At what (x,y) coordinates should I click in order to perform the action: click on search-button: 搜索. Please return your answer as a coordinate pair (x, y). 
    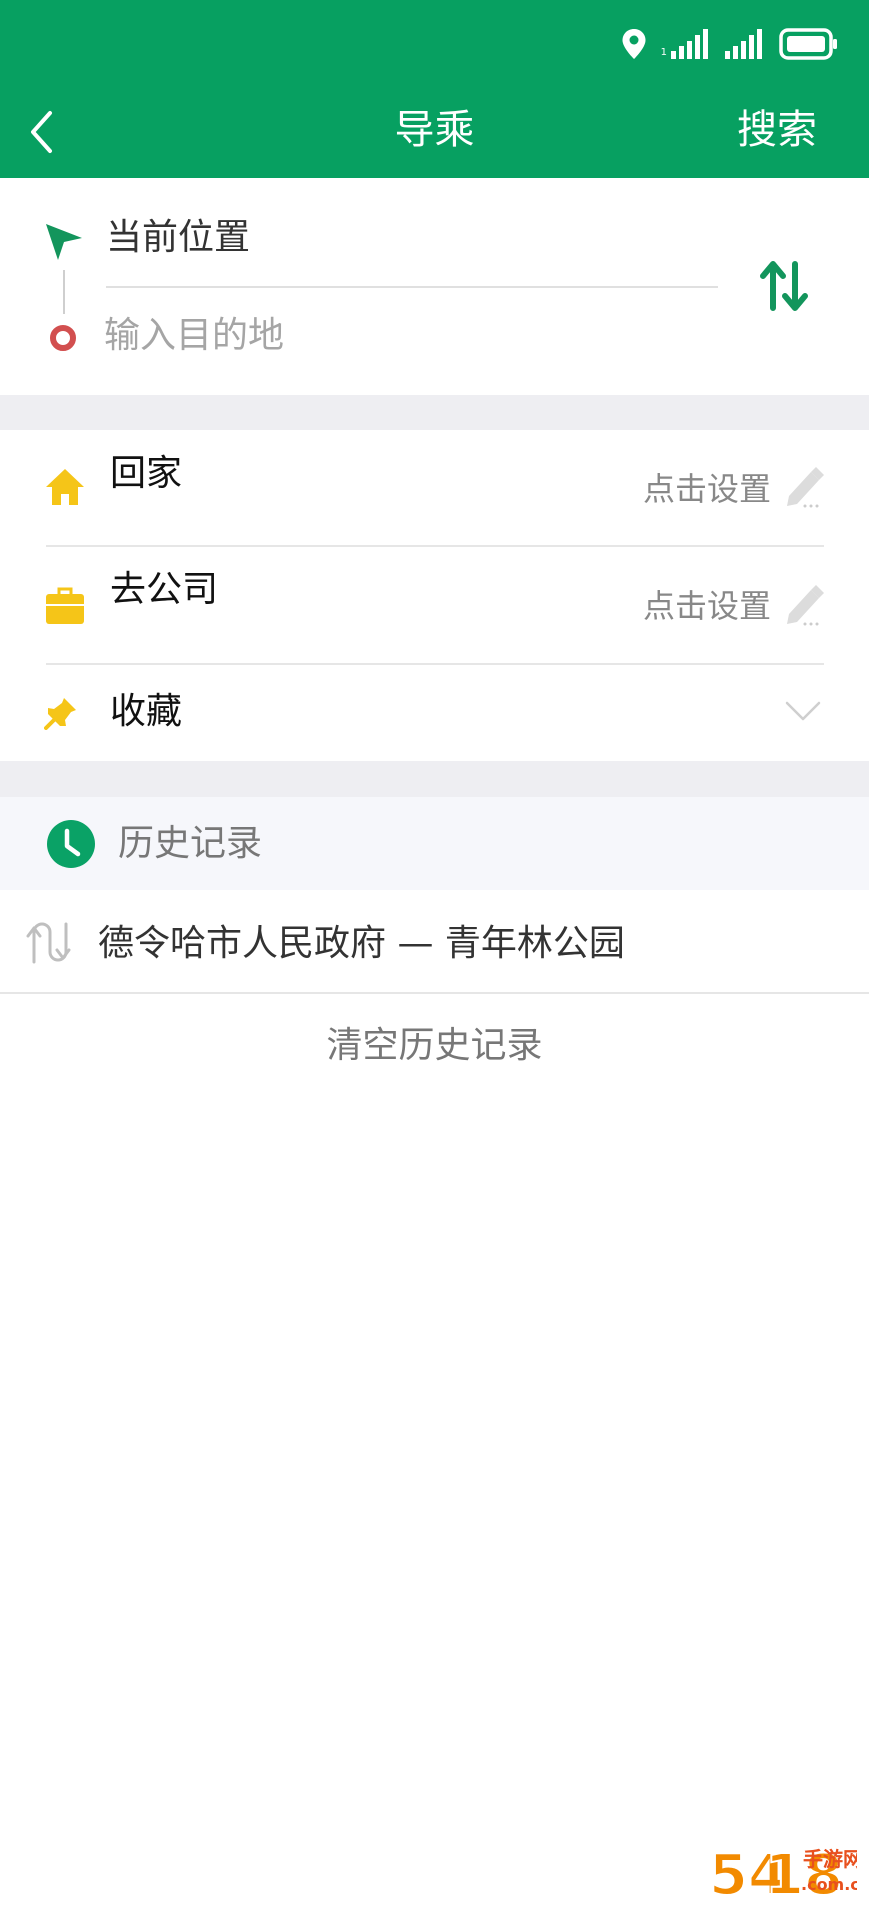
    Looking at the image, I should click on (777, 130).